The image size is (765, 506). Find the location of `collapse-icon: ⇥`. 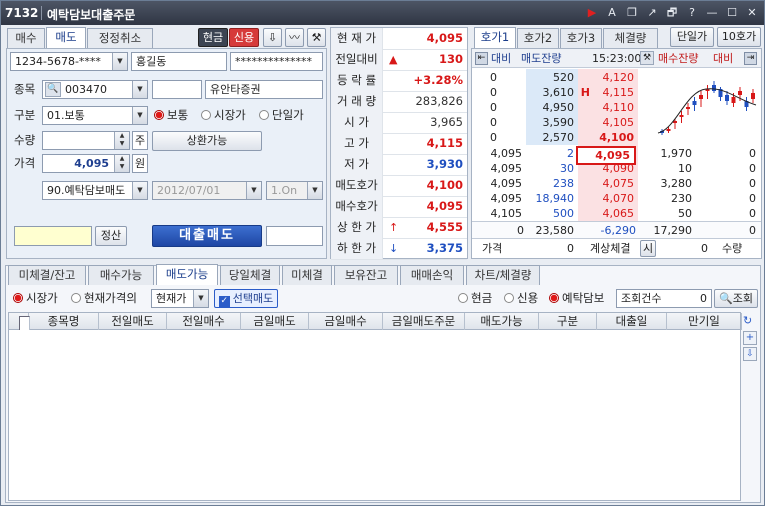

collapse-icon: ⇥ is located at coordinates (750, 58).